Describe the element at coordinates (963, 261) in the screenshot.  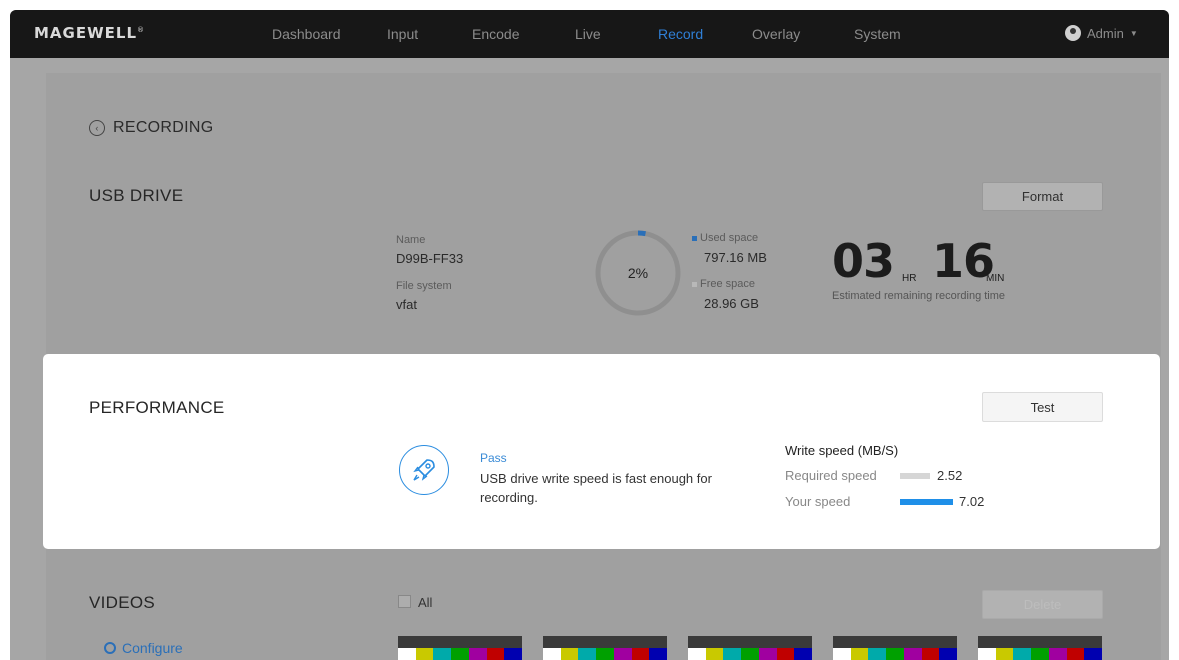
I see `remaining-minutes: 16` at that location.